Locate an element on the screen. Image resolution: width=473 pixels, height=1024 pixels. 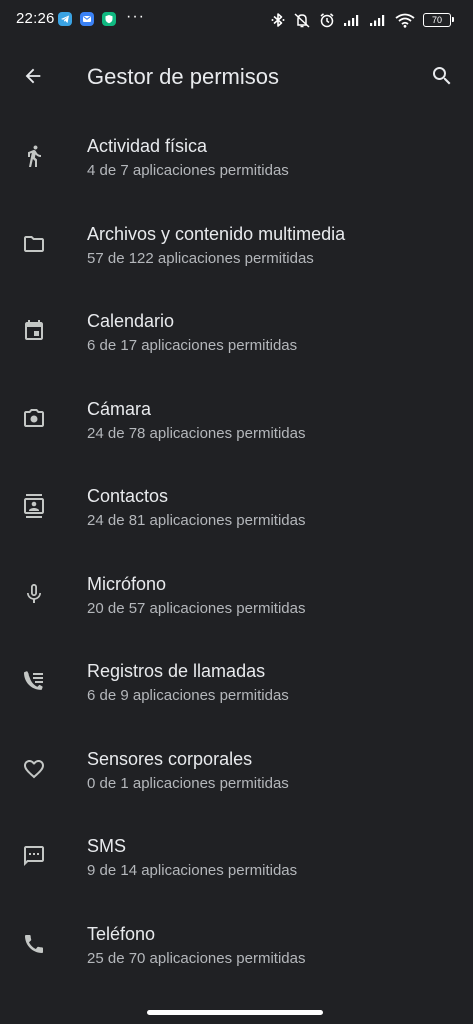
permission-subtitle: 0 de 1 aplicaciones permitidas is located at coordinates (188, 783).